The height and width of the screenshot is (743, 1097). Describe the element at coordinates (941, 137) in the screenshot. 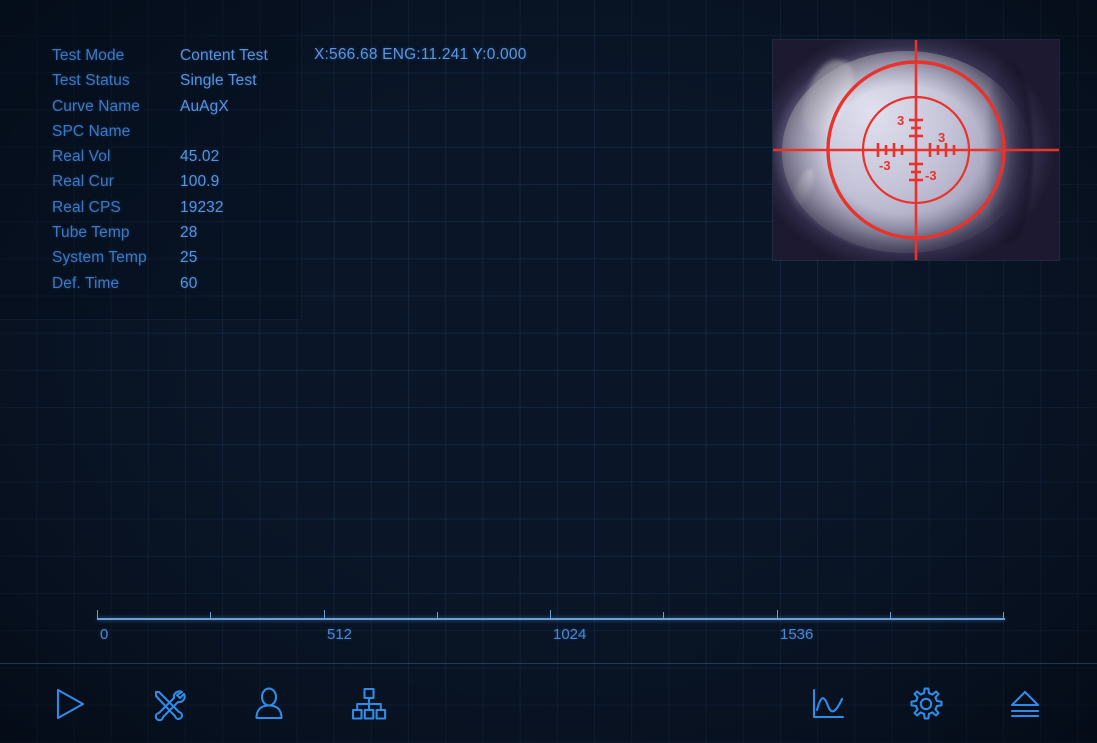

I see `reticle-label-right: 3` at that location.